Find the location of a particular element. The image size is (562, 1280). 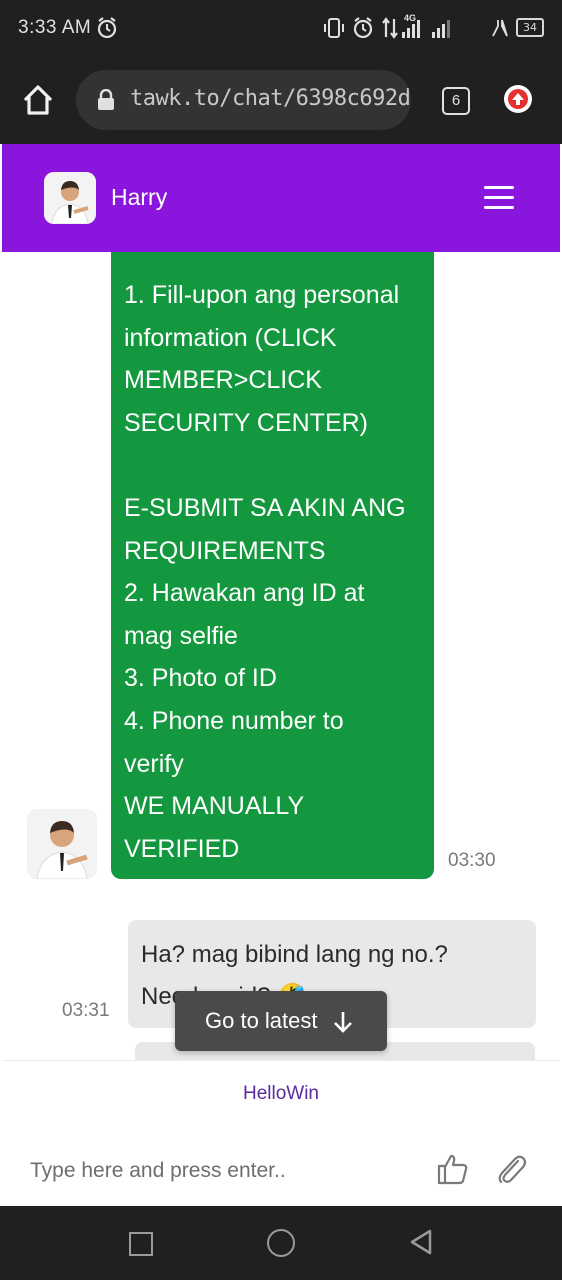

chat-footer: HelloWin is located at coordinates (281, 1133).